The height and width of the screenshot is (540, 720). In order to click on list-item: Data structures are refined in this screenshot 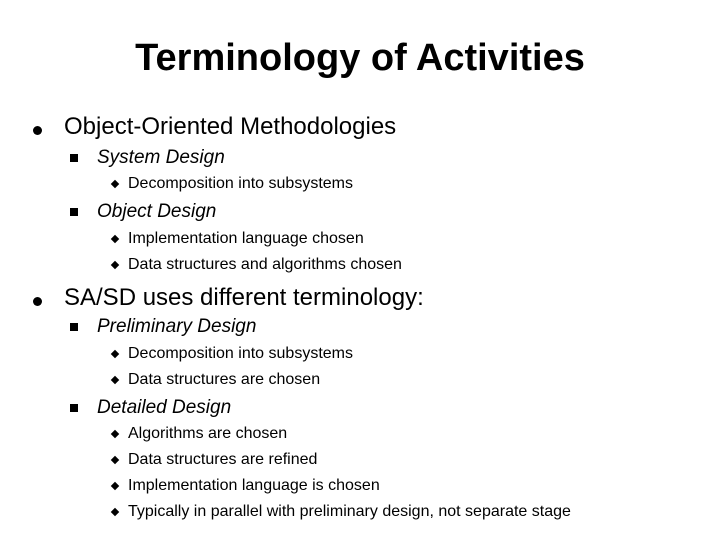, I will do `click(223, 459)`.